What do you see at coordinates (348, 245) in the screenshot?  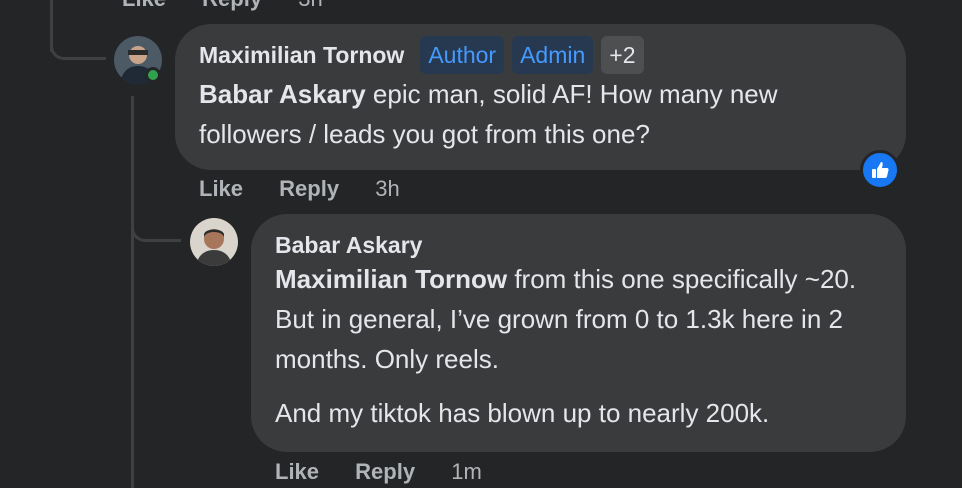 I see `author-name: Babar Askary` at bounding box center [348, 245].